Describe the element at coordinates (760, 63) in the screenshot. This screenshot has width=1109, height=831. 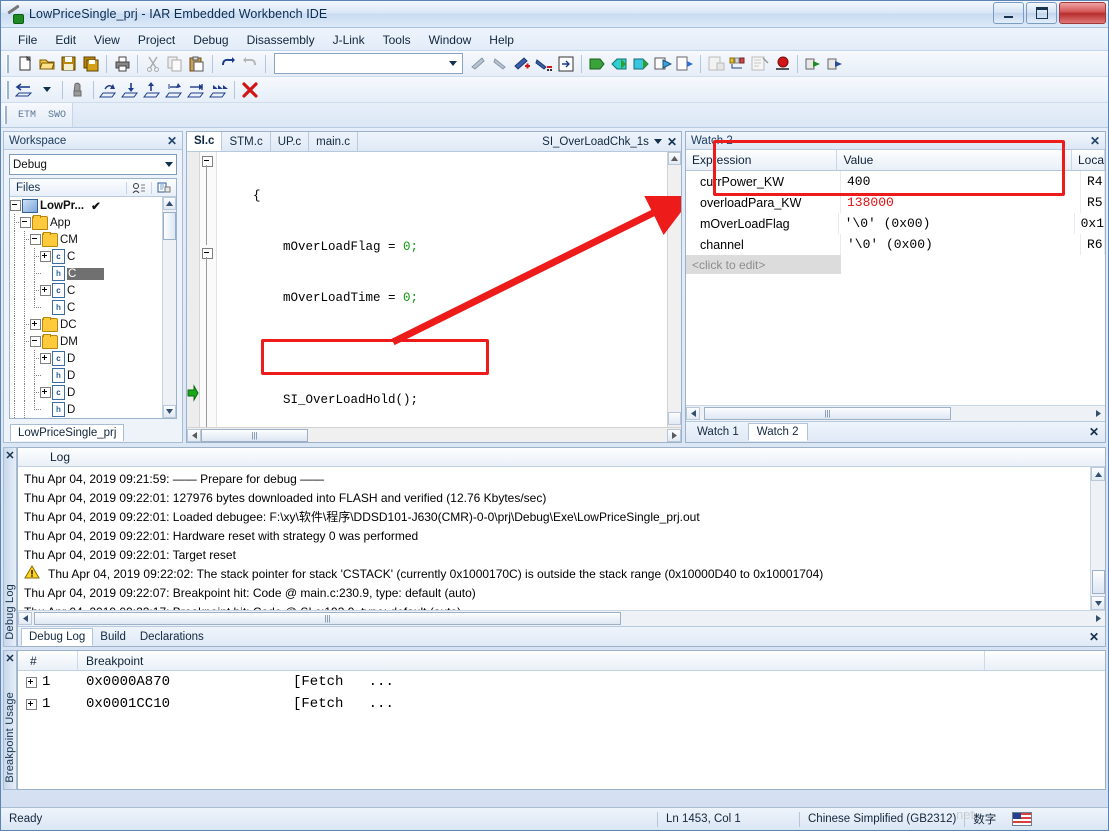
I see `disassembly-icon` at that location.